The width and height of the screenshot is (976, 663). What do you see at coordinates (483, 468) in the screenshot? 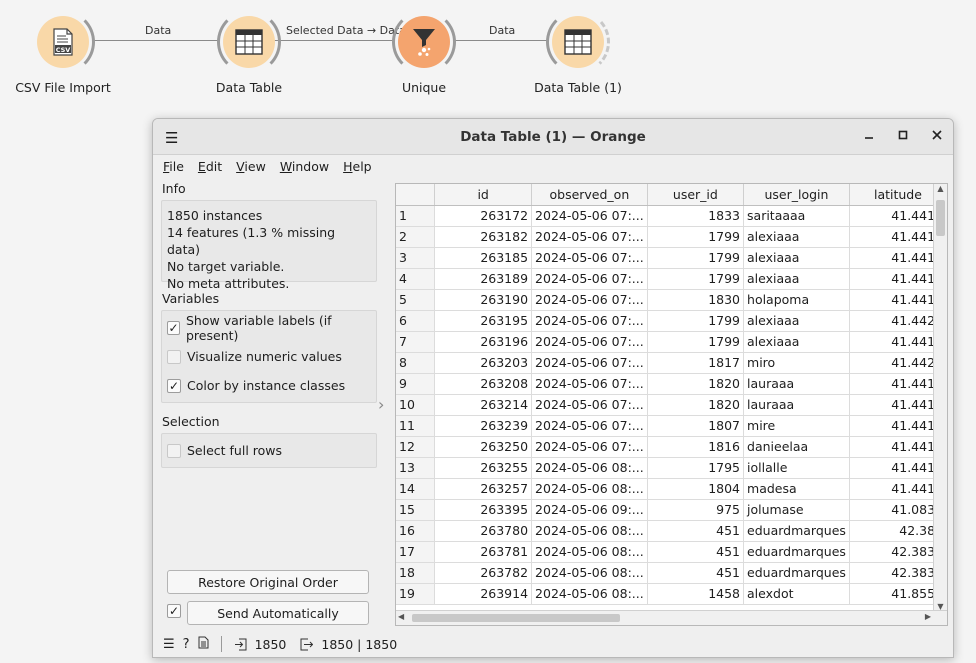
I see `cell-id: 263255` at bounding box center [483, 468].